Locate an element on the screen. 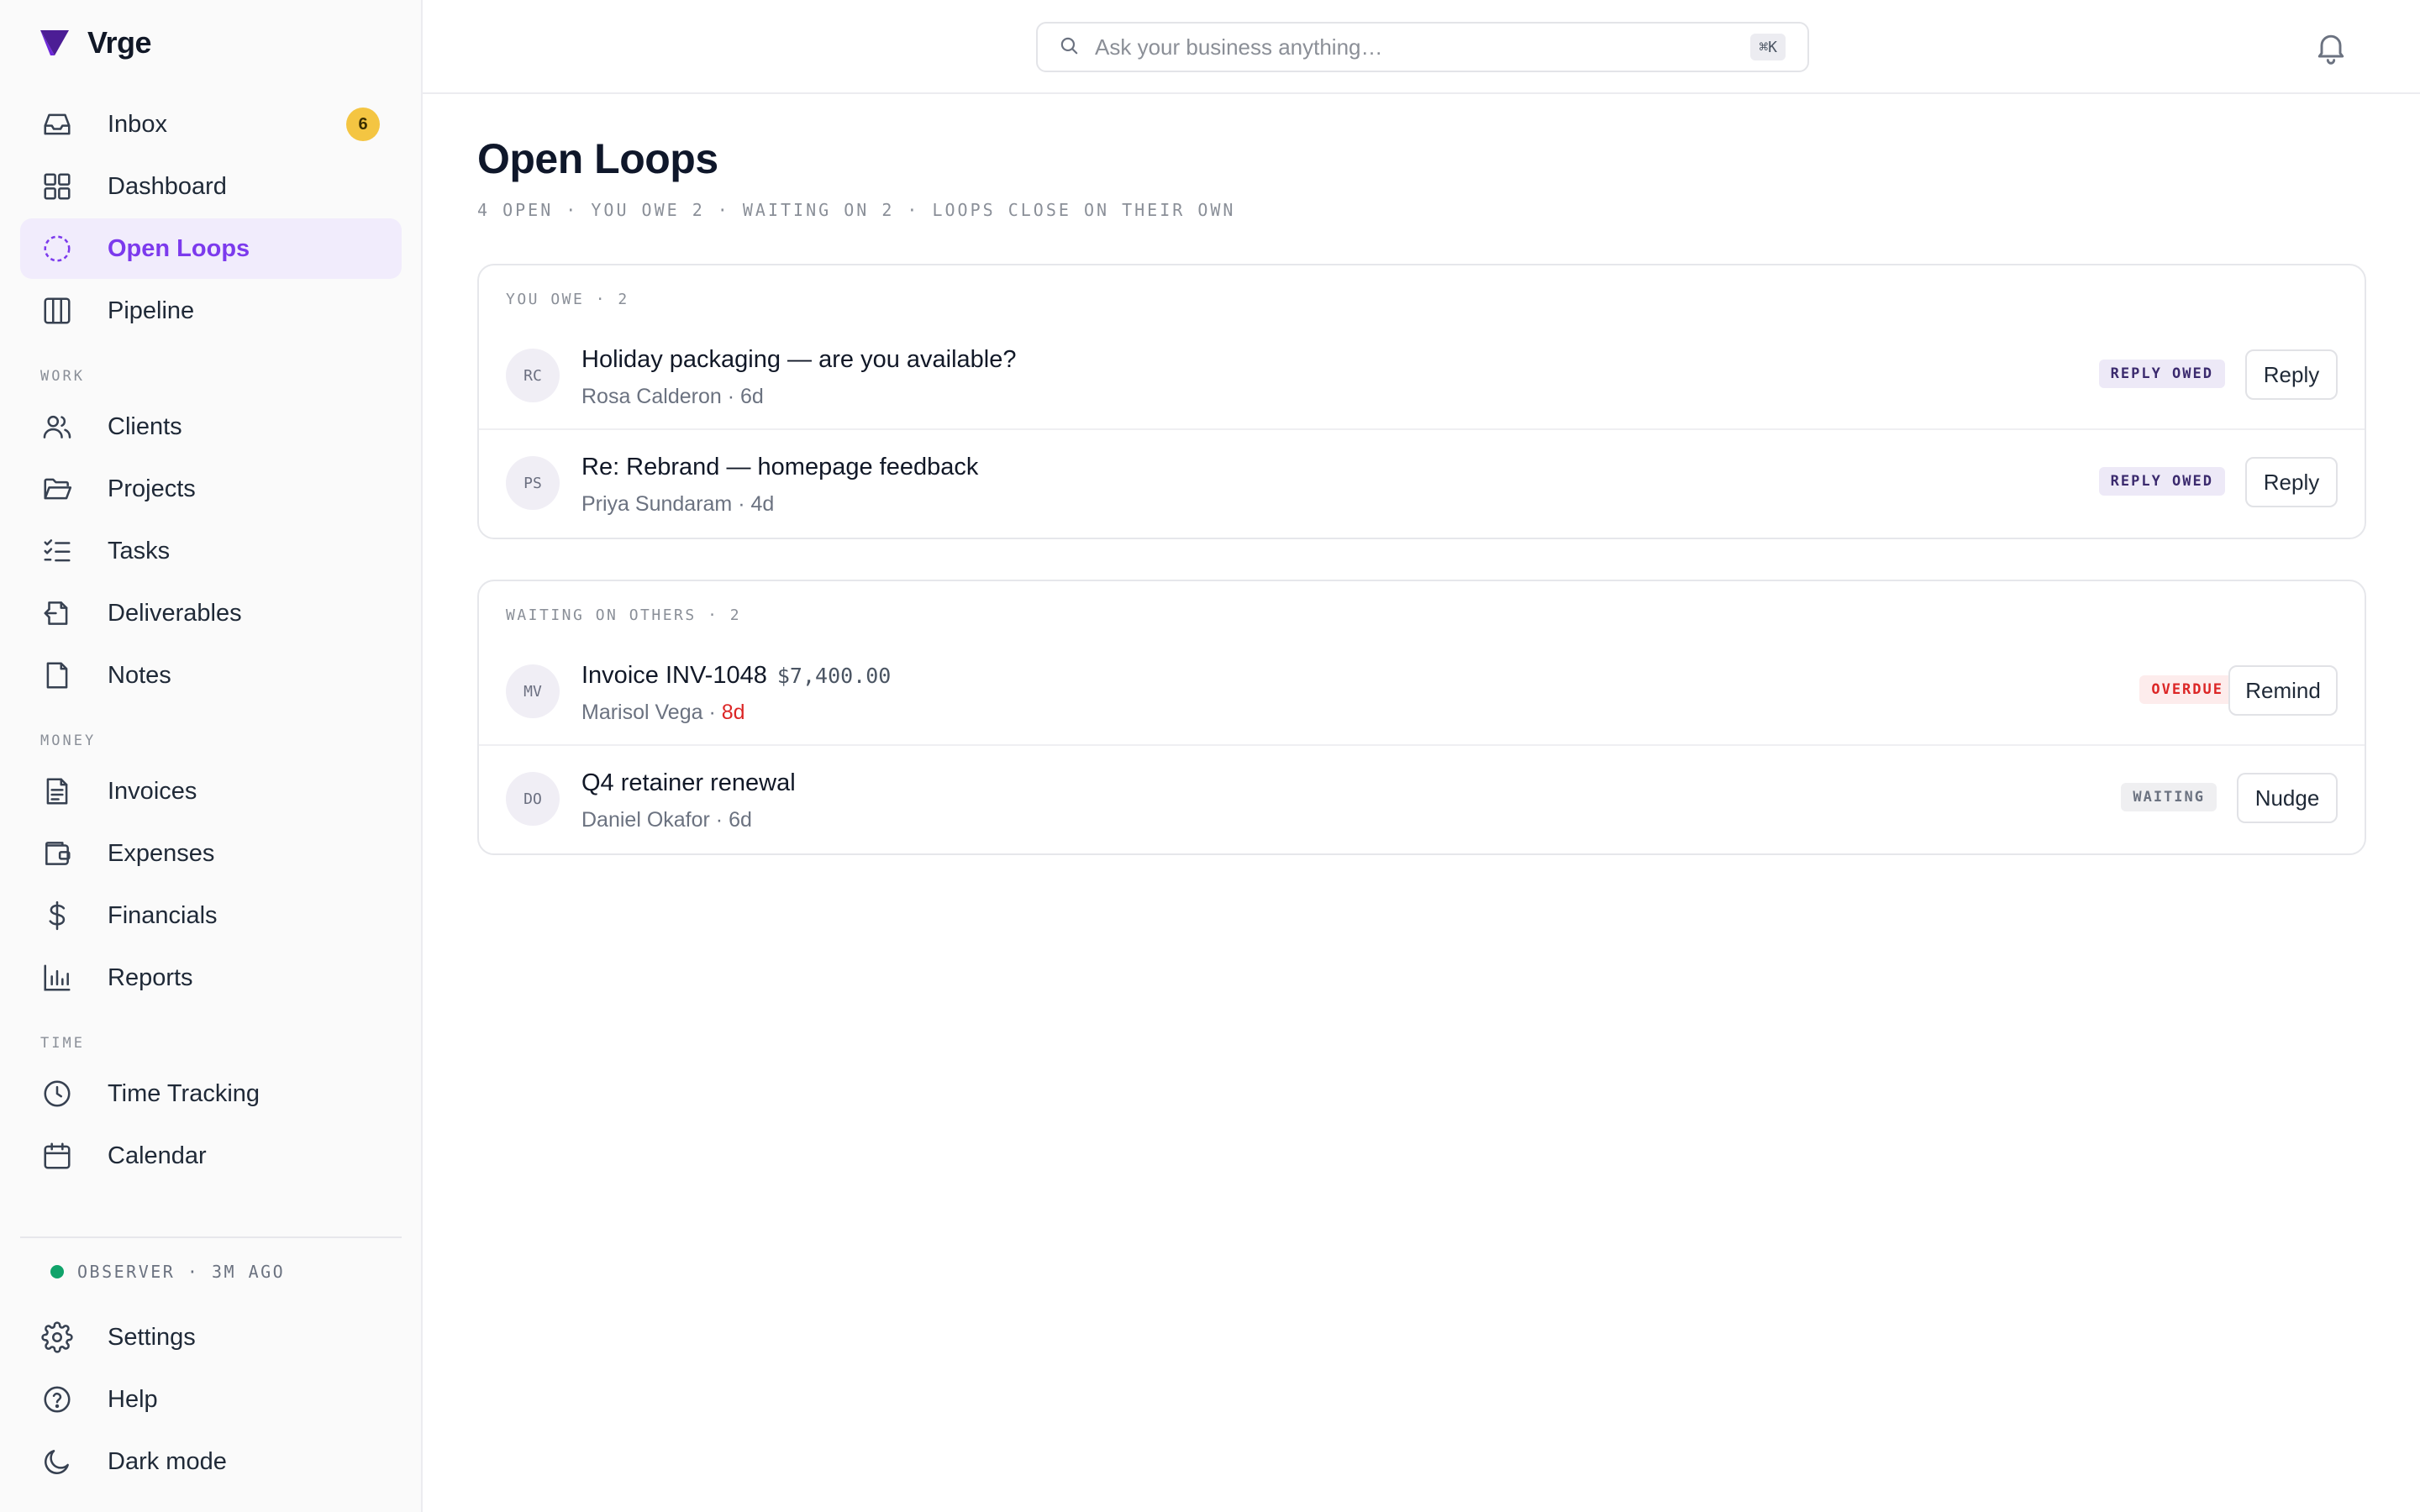 This screenshot has height=1512, width=2420. invoice-amount: $7,400.00 is located at coordinates (834, 676).